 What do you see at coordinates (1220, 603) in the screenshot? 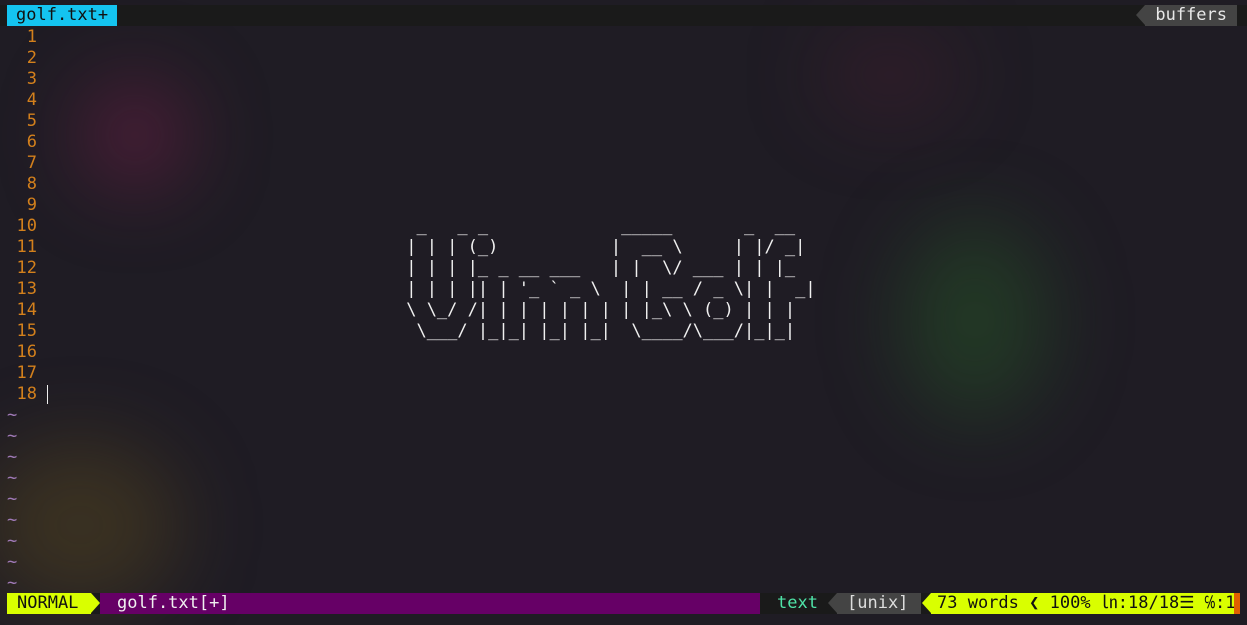
I see `column-info: ℅:1` at bounding box center [1220, 603].